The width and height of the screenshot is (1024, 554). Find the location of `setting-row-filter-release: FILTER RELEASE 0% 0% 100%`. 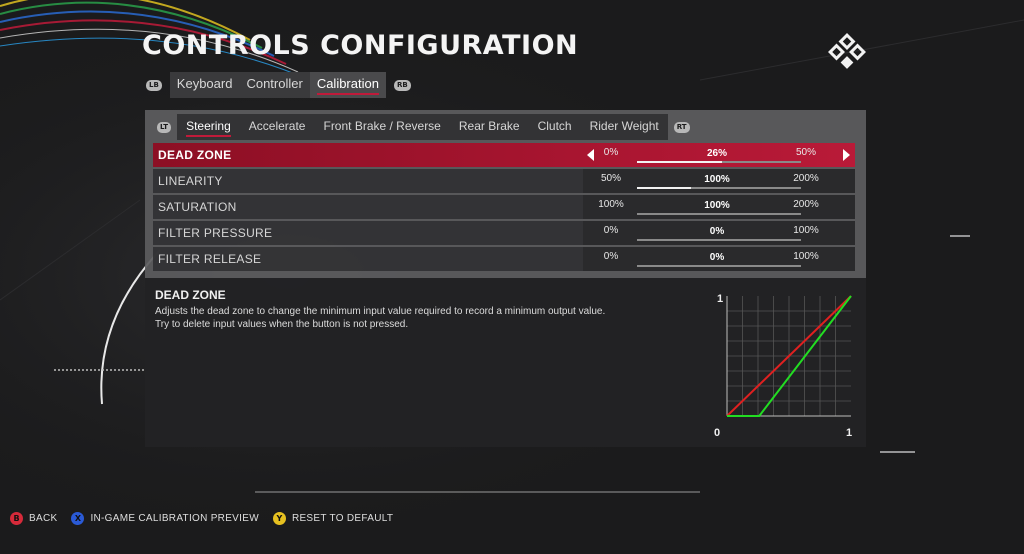

setting-row-filter-release: FILTER RELEASE 0% 0% 100% is located at coordinates (504, 259).